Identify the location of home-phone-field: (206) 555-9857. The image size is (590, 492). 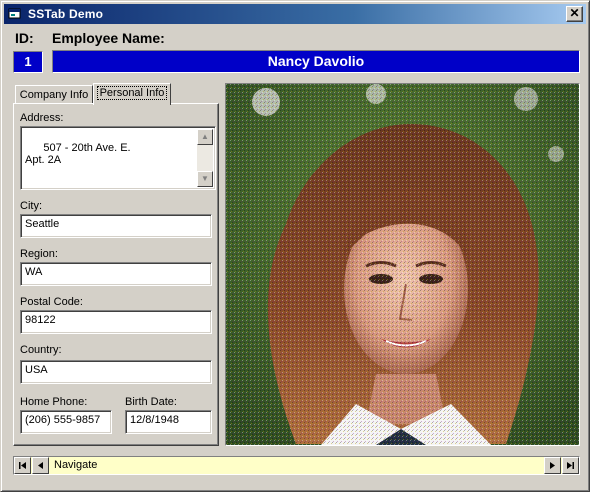
(66, 422).